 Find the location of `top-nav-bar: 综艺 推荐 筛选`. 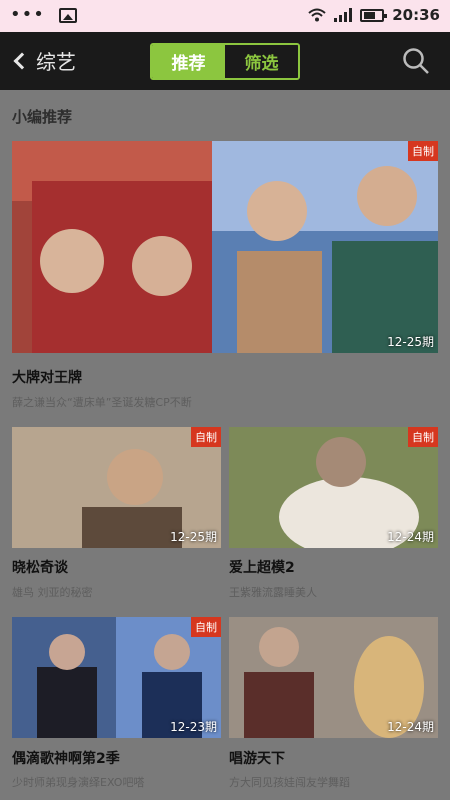

top-nav-bar: 综艺 推荐 筛选 is located at coordinates (225, 61).